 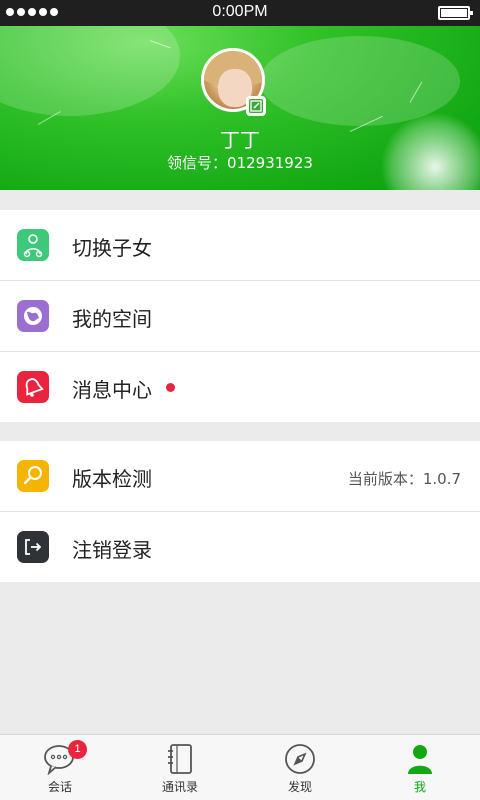 I want to click on switch-child-icon, so click(x=33, y=245).